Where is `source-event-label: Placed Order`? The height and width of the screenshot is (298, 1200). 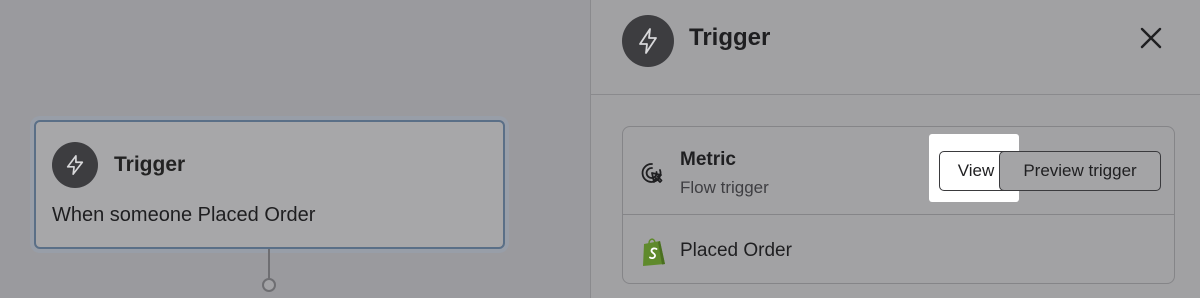 source-event-label: Placed Order is located at coordinates (736, 250).